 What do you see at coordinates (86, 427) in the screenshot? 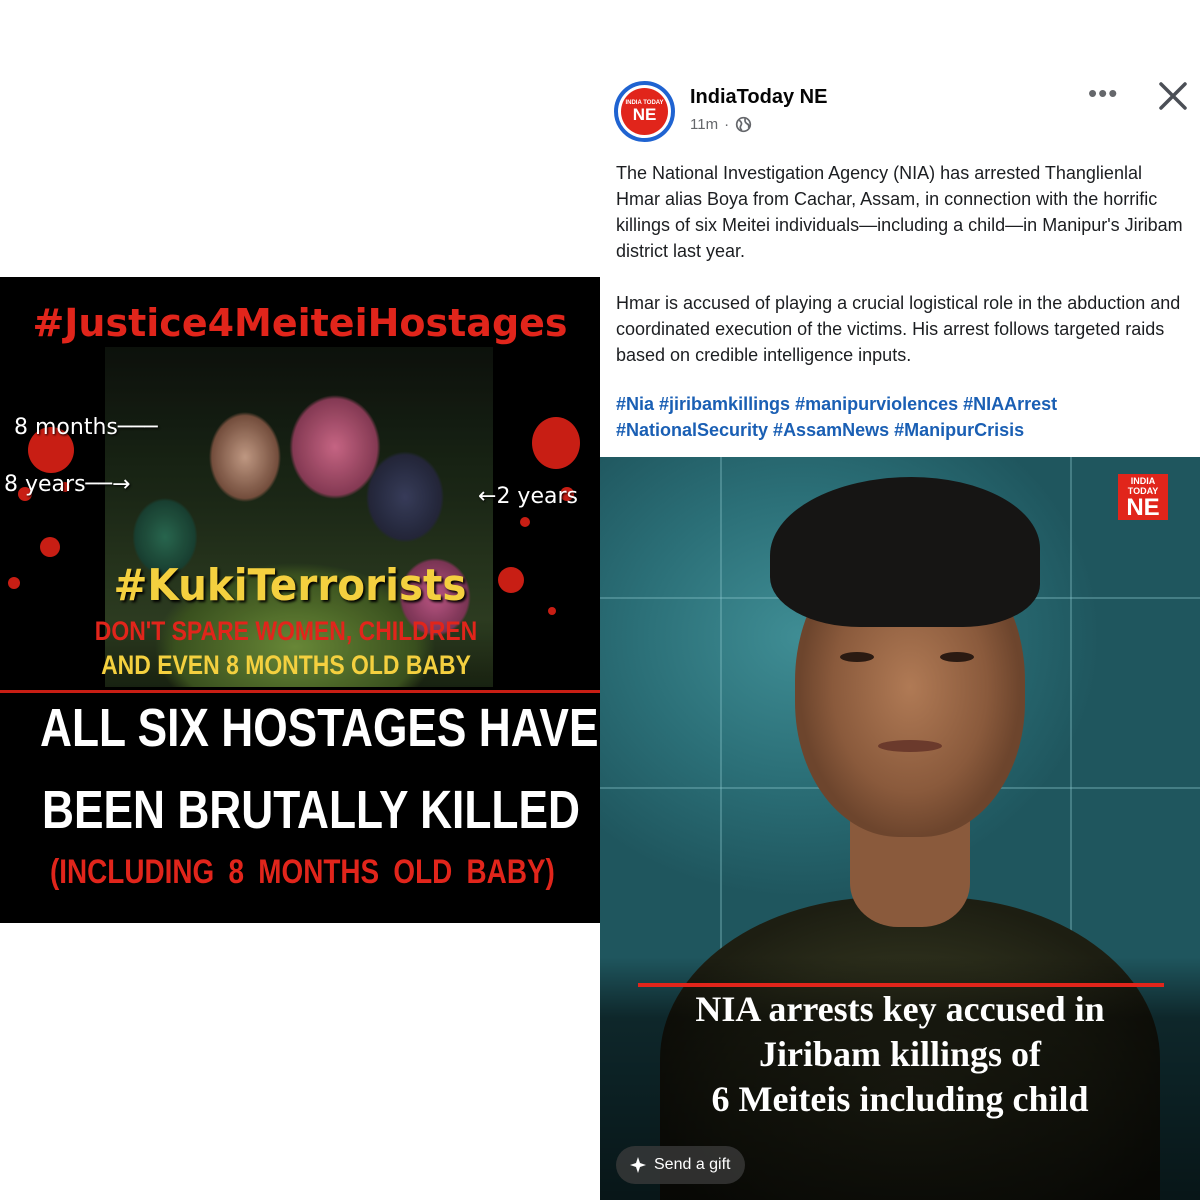
I see `label-8-months: 8 months───` at bounding box center [86, 427].